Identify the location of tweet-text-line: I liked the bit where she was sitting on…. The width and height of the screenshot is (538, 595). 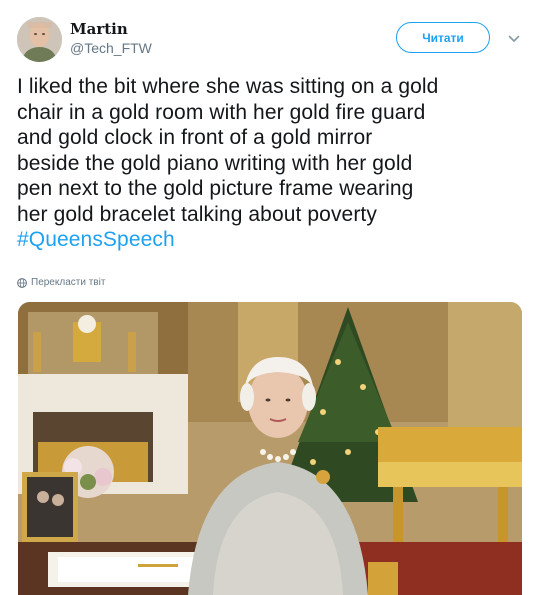
(228, 86).